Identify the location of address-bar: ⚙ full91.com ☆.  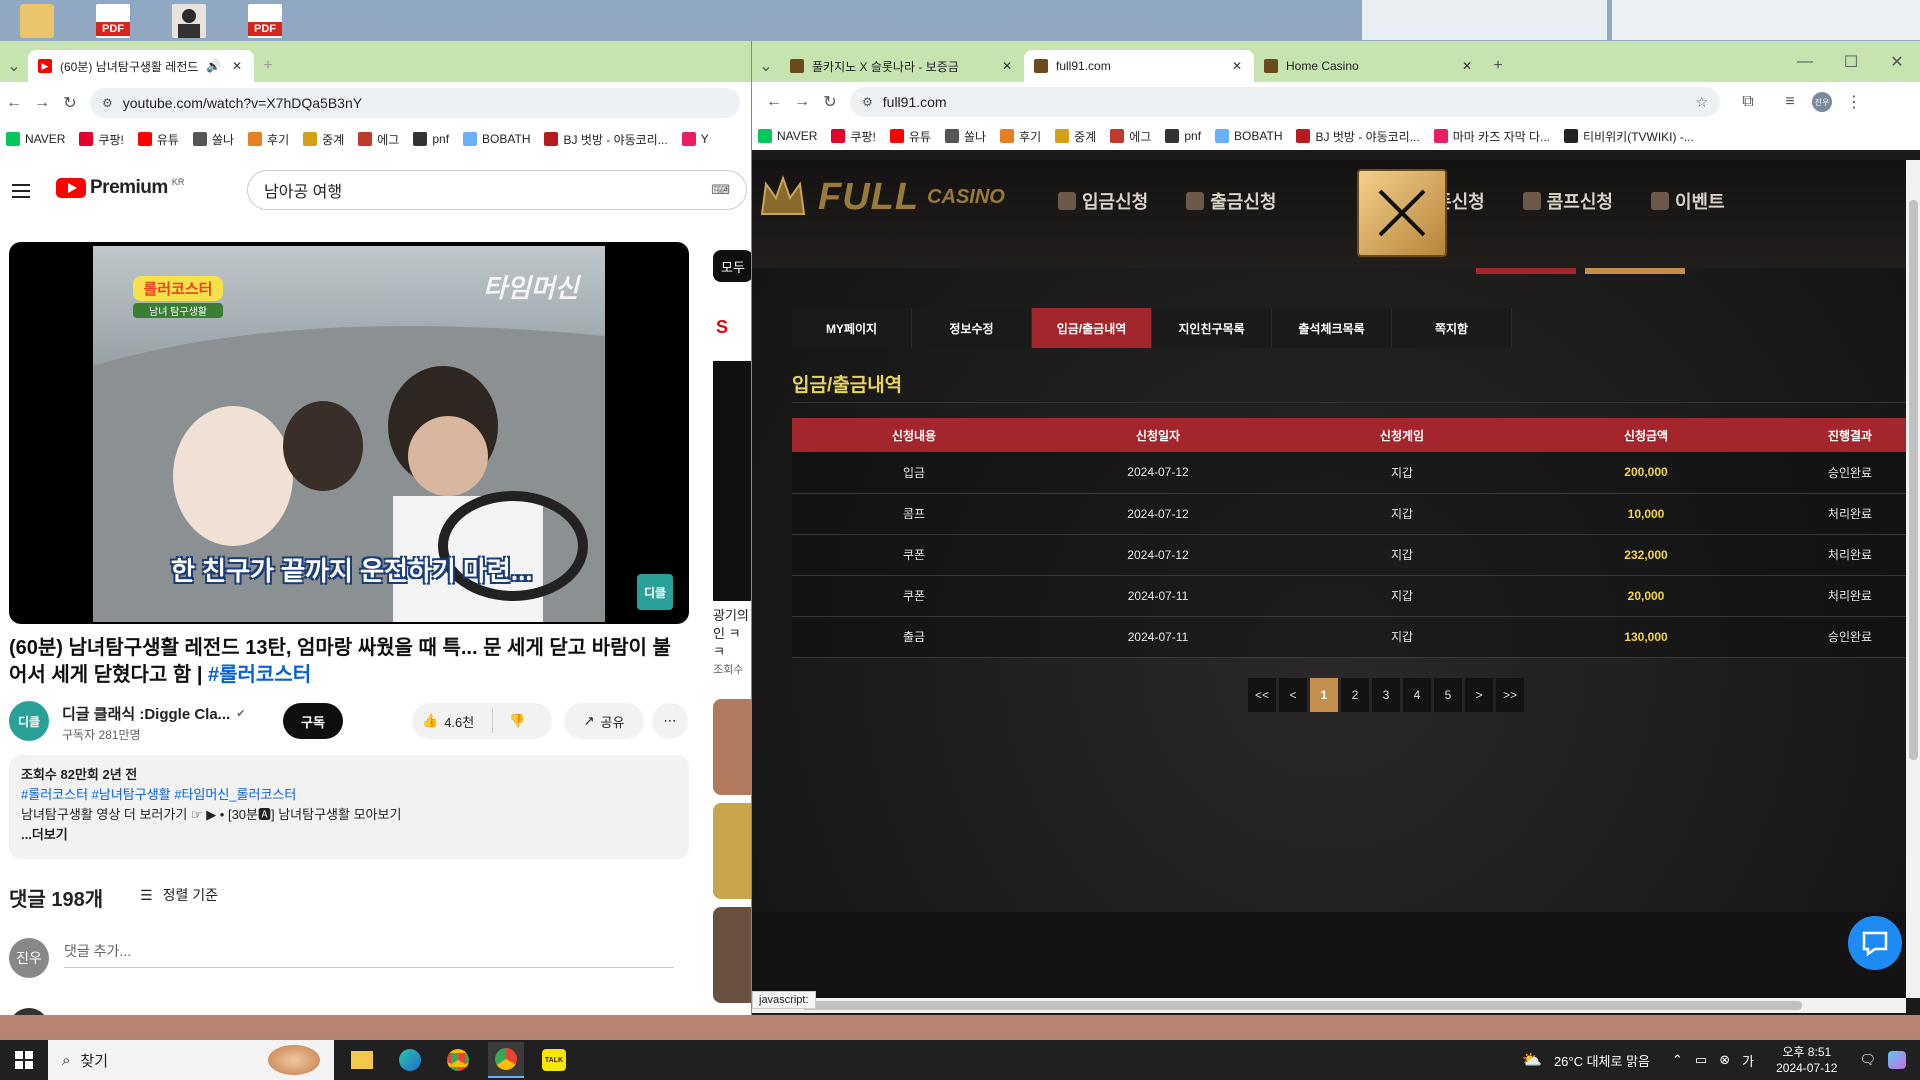
(1285, 102).